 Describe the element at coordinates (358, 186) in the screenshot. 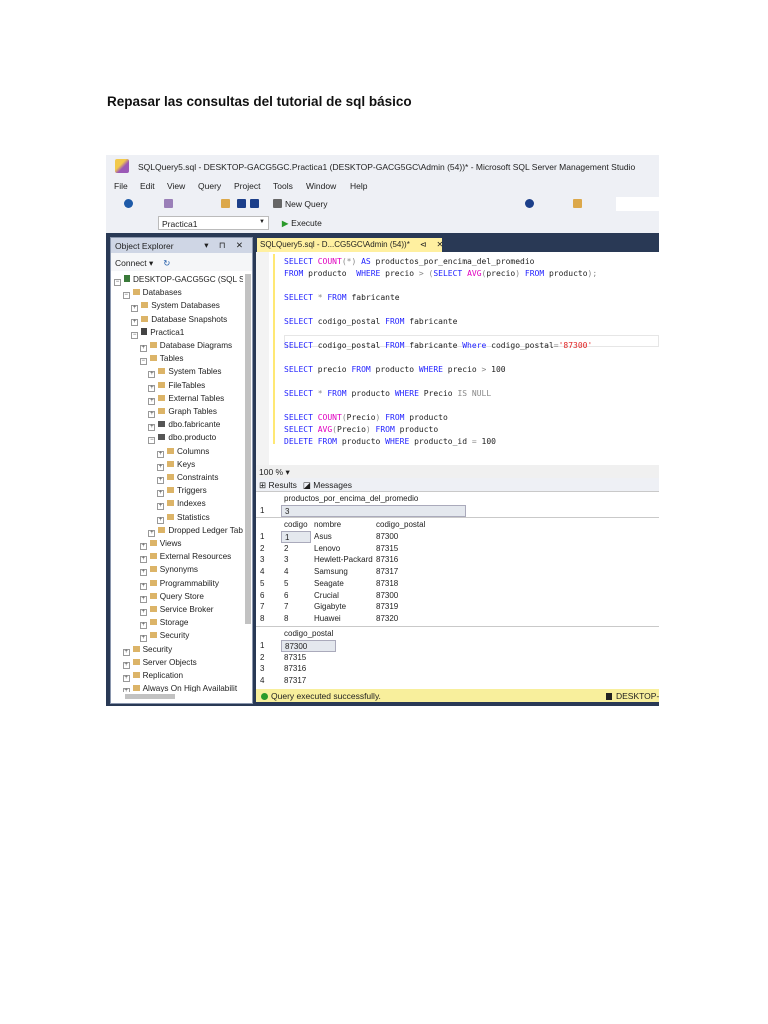

I see `menu-help: Help` at that location.